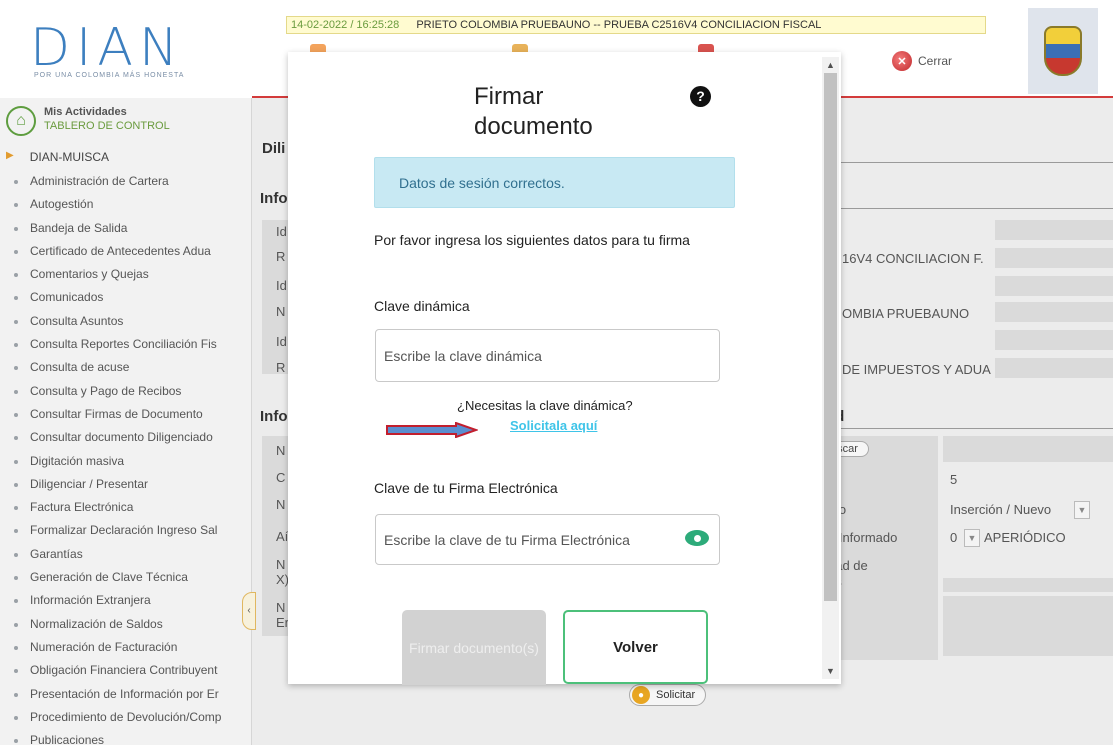 The width and height of the screenshot is (1113, 745). What do you see at coordinates (676, 695) in the screenshot?
I see `solicitar-label: Solicitar` at bounding box center [676, 695].